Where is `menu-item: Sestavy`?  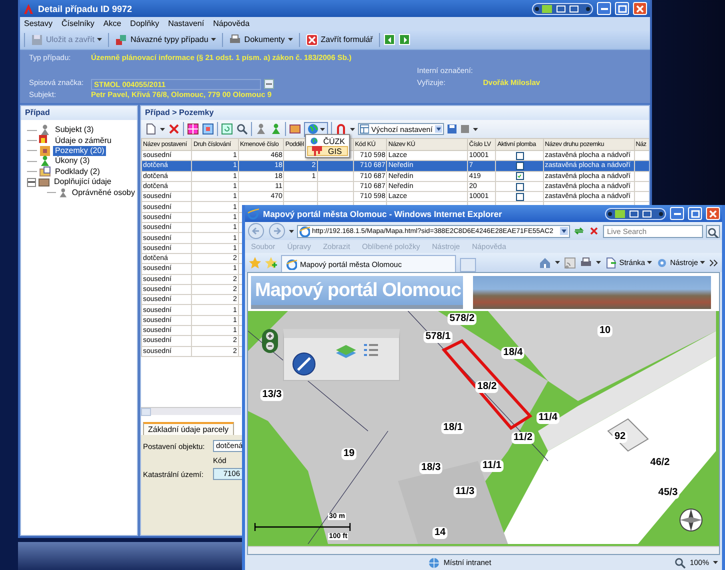
menu-item: Sestavy is located at coordinates (38, 23).